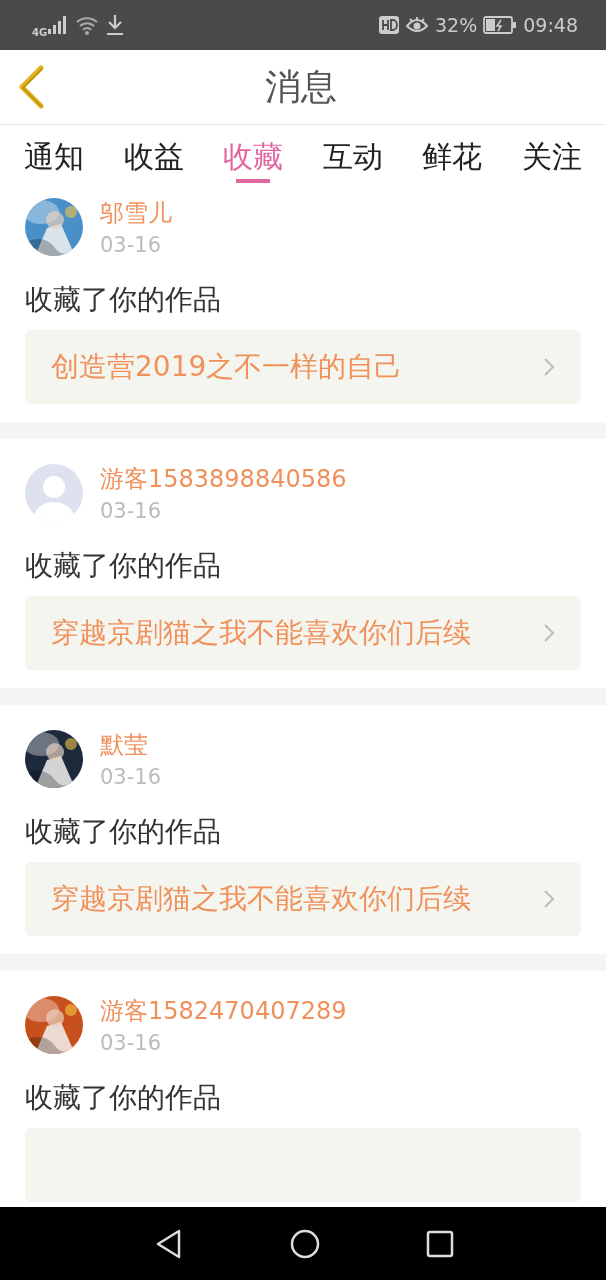 Image resolution: width=606 pixels, height=1280 pixels. What do you see at coordinates (223, 1011) in the screenshot?
I see `user-name: 游客1582470407289` at bounding box center [223, 1011].